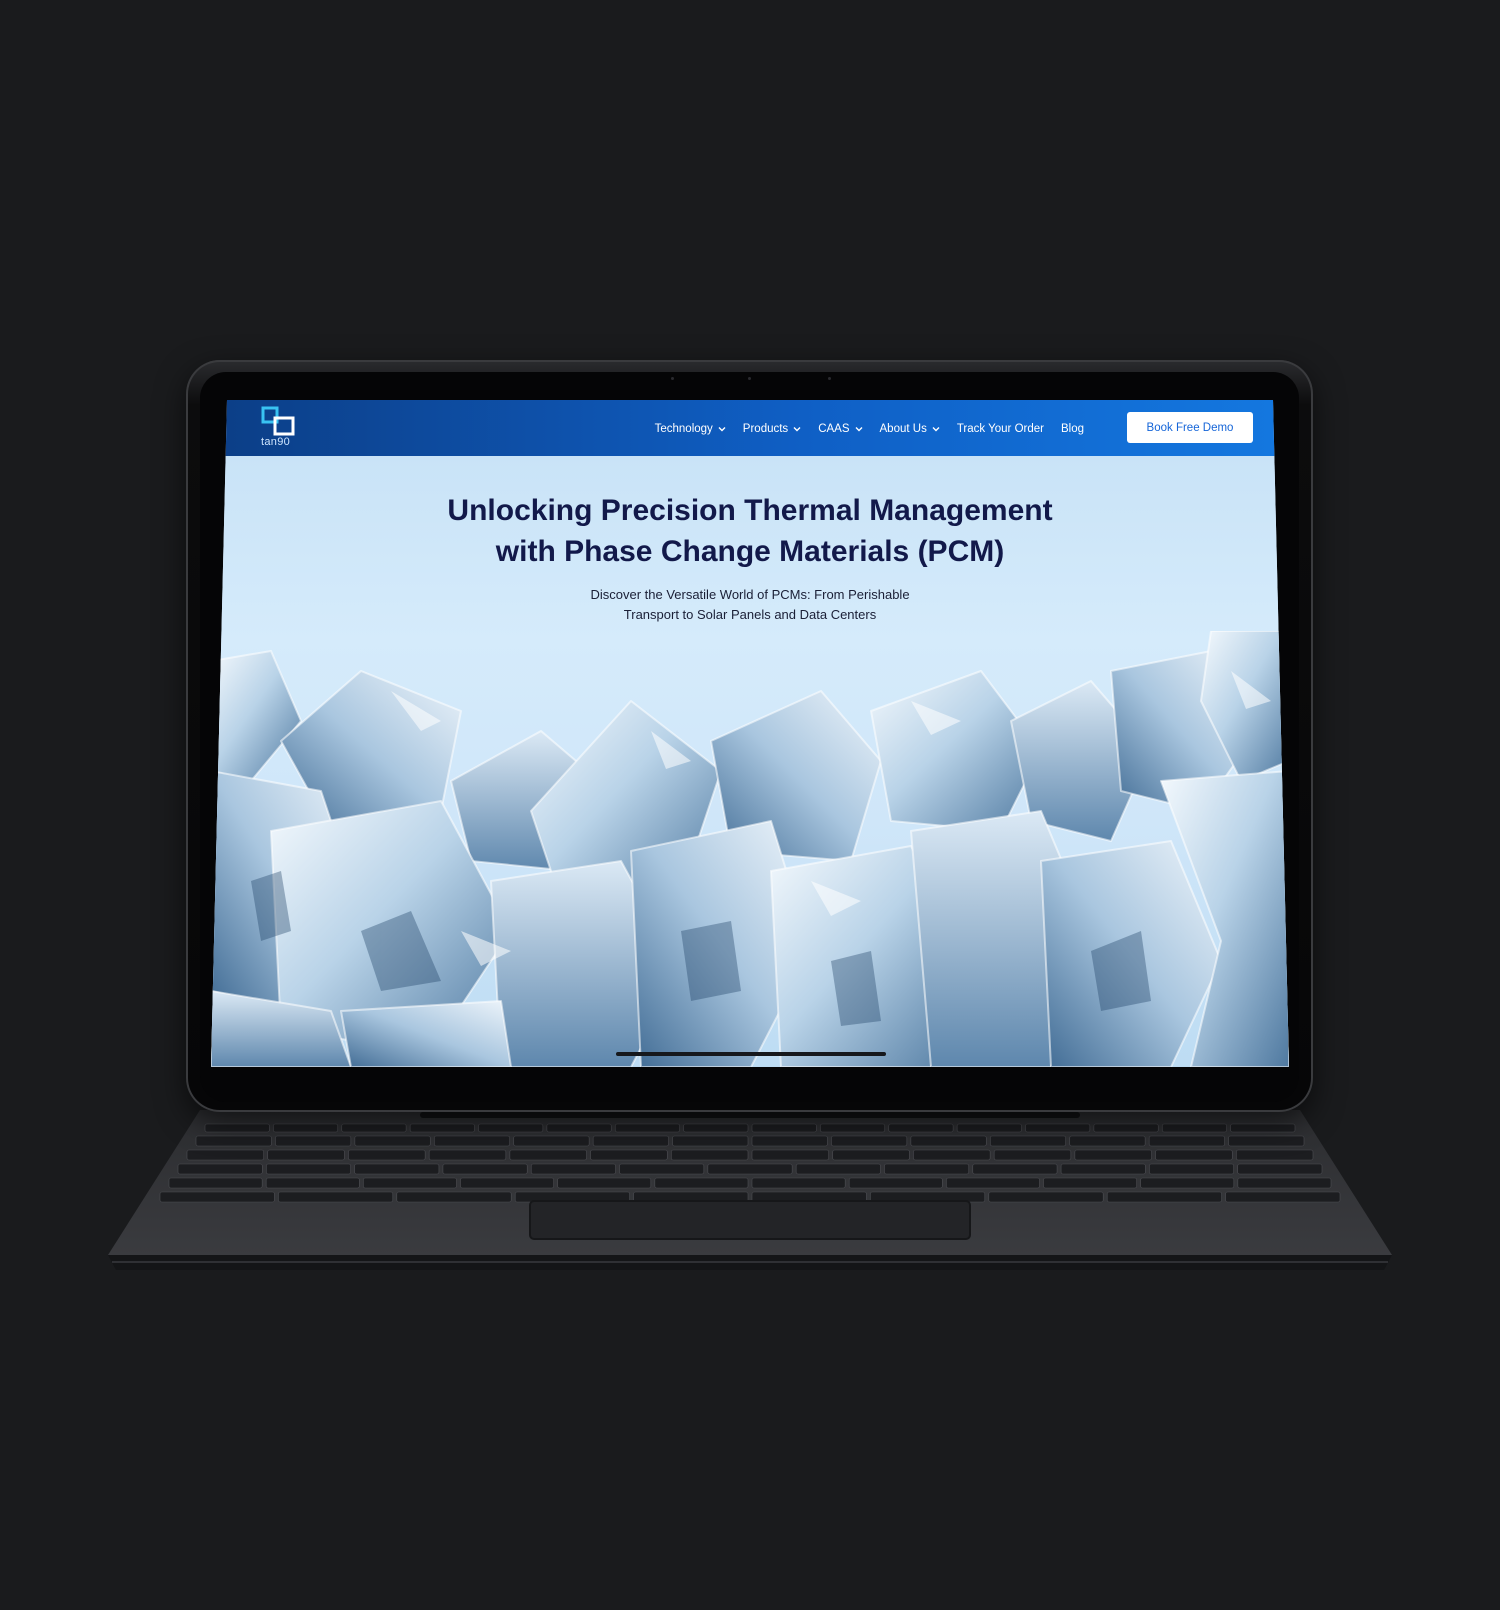 Image resolution: width=1500 pixels, height=1610 pixels. What do you see at coordinates (903, 429) in the screenshot?
I see `nav-label: About Us` at bounding box center [903, 429].